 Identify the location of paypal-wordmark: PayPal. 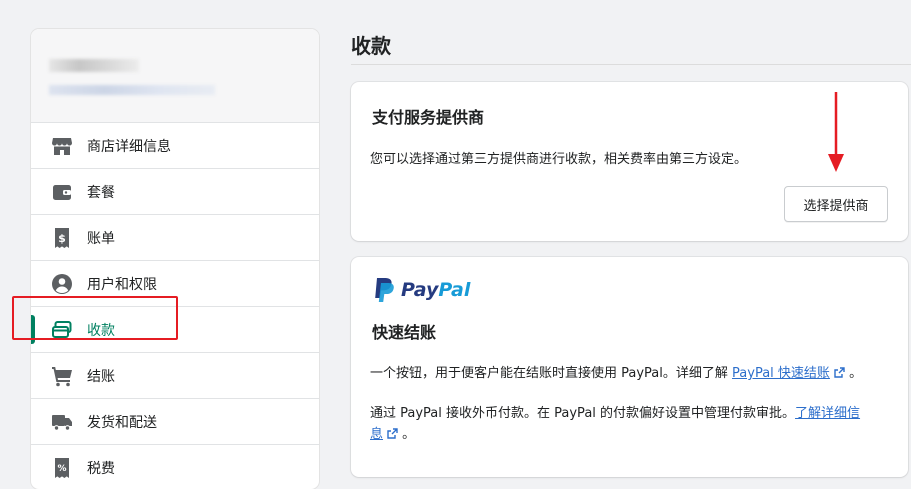
(436, 290).